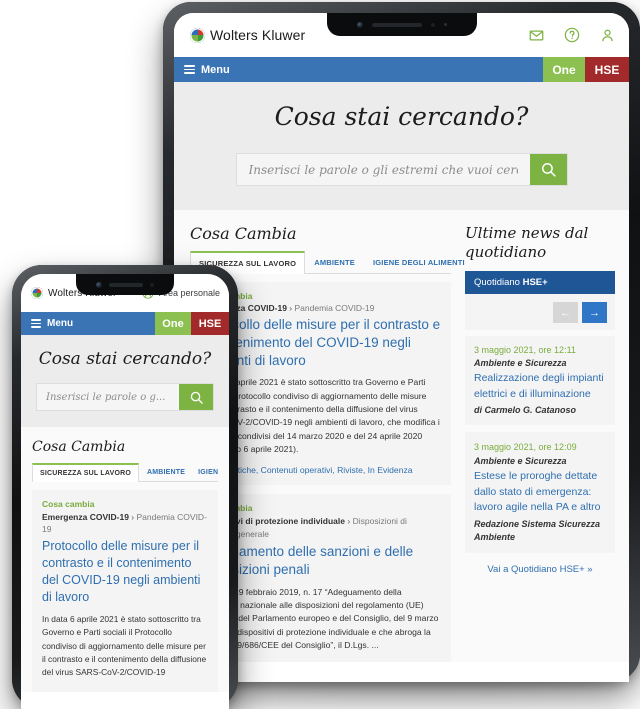 The height and width of the screenshot is (709, 640). I want to click on news-author: di Carmelo G. Catanoso, so click(525, 409).